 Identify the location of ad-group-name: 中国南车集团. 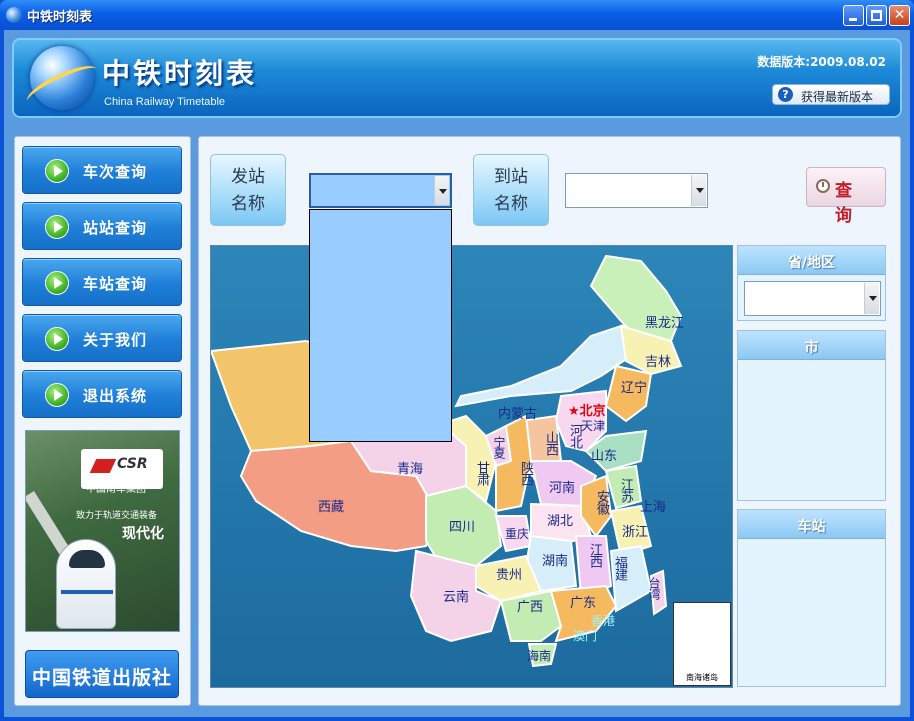
(116, 489).